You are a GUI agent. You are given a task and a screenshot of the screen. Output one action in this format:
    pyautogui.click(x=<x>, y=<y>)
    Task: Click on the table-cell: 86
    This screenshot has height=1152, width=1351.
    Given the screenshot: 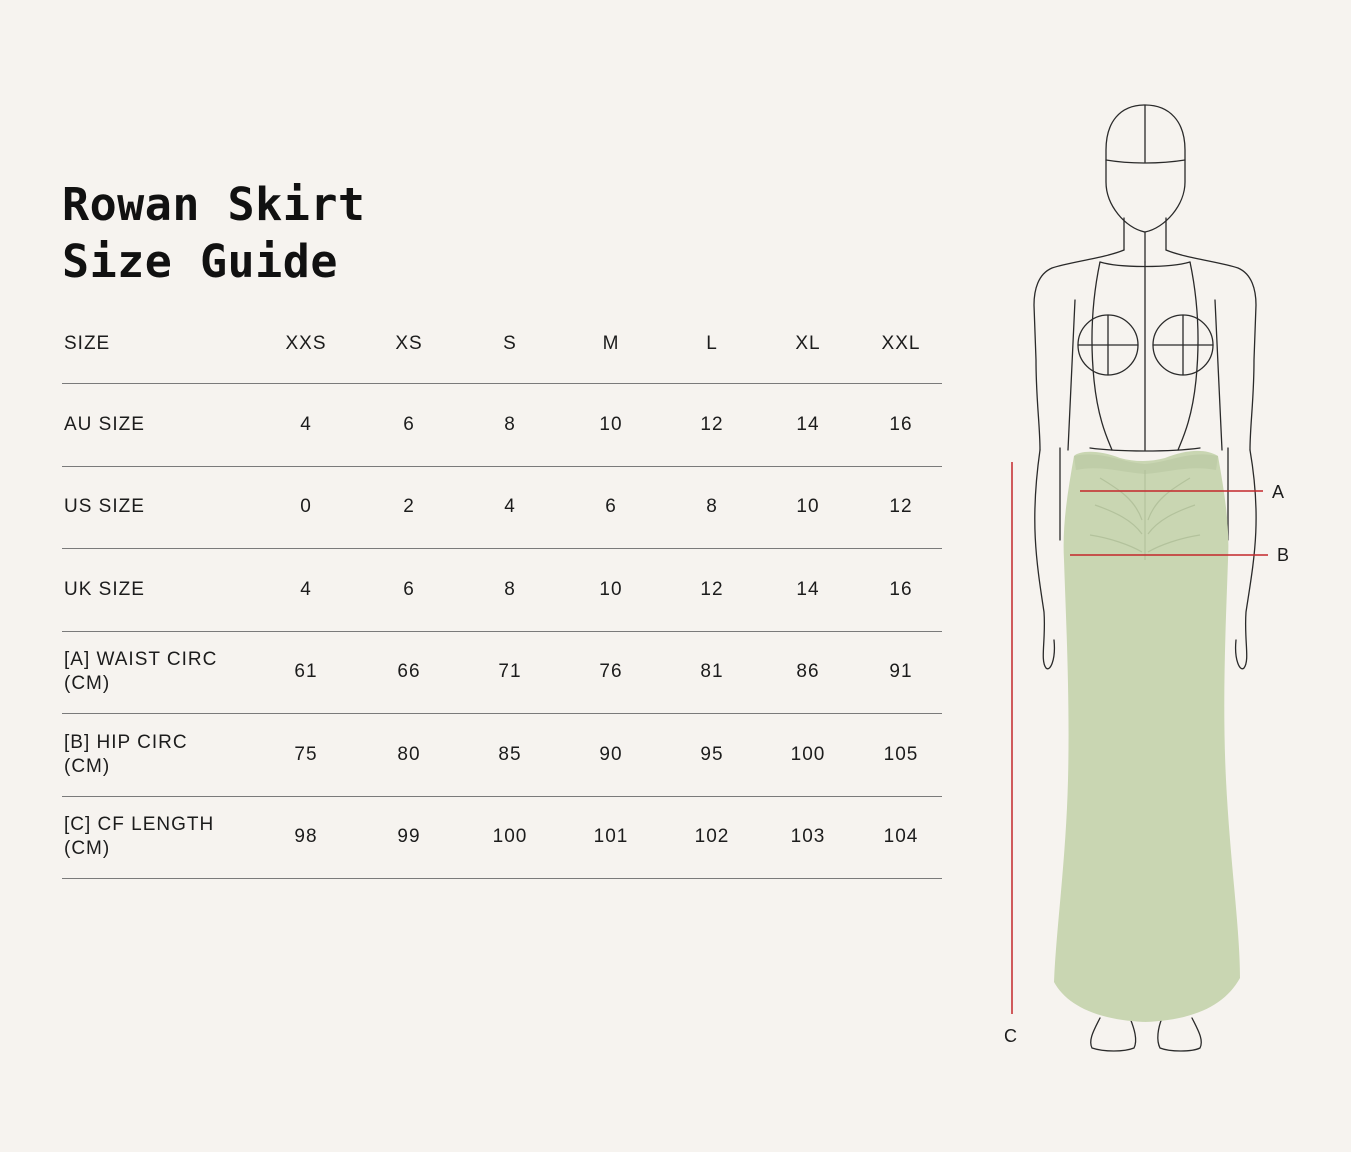 What is the action you would take?
    pyautogui.click(x=808, y=672)
    